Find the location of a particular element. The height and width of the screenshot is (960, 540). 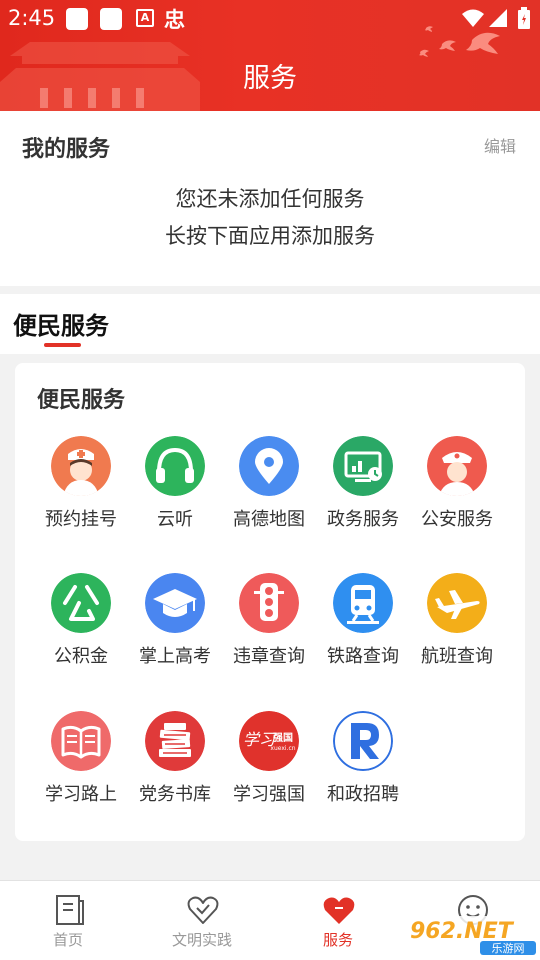

service-item-gongan: 公安服务 is located at coordinates (457, 491).